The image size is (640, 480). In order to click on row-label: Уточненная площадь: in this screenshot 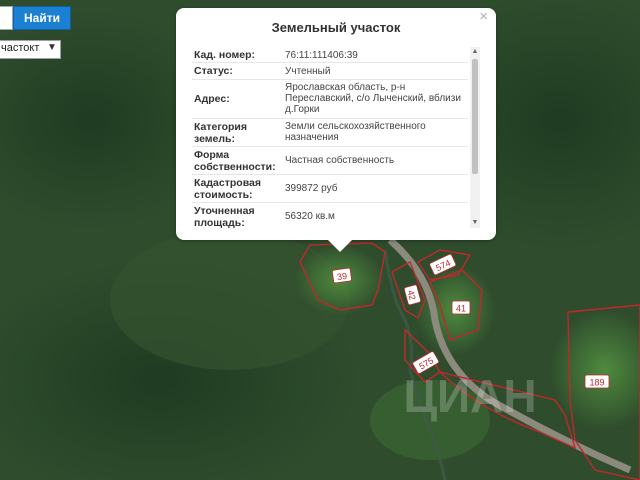, I will do `click(224, 216)`.